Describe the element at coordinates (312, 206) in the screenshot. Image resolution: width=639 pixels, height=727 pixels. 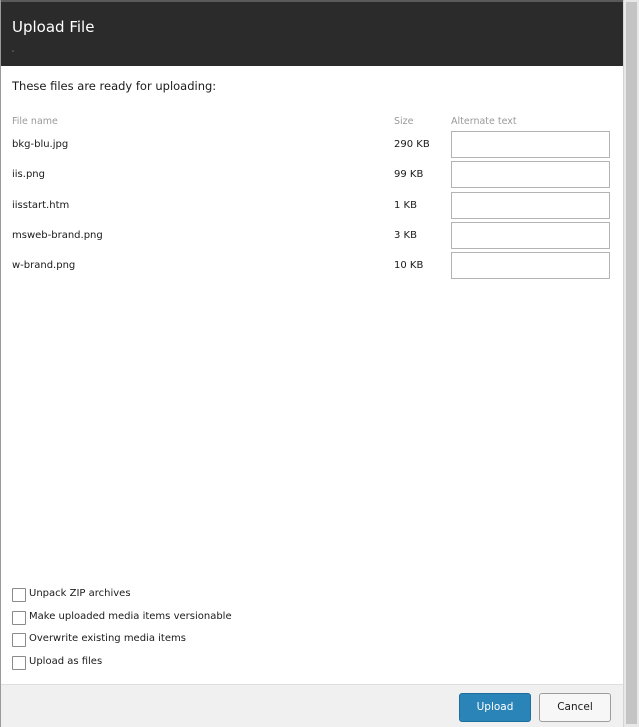
I see `file-row: iisstart.htm 1 KB` at that location.